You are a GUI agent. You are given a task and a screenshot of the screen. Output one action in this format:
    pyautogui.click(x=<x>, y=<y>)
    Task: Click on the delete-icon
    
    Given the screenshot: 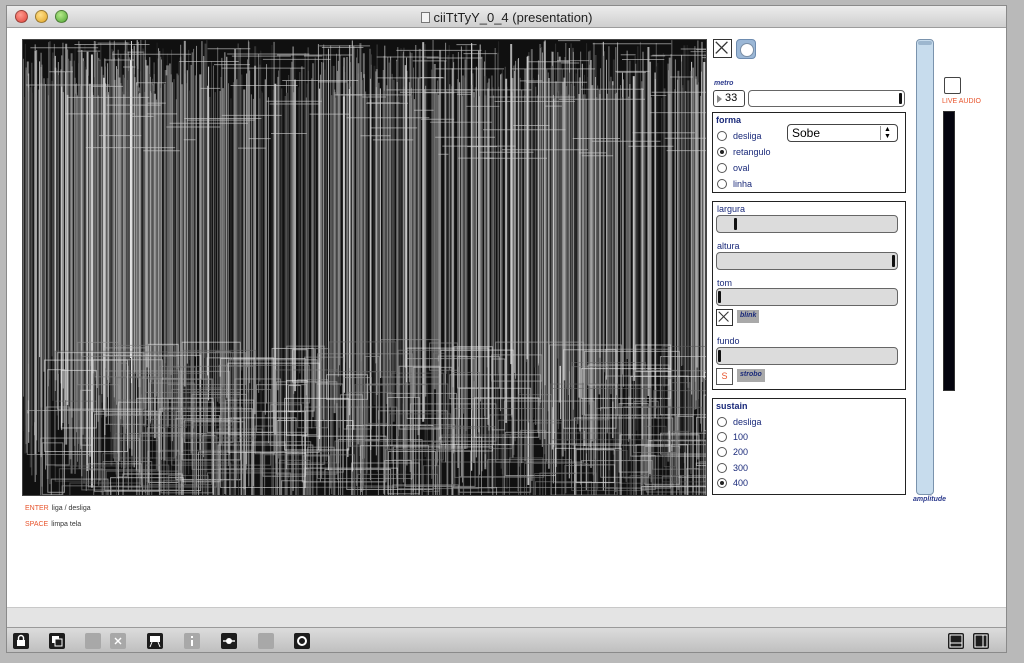 What is the action you would take?
    pyautogui.click(x=118, y=641)
    